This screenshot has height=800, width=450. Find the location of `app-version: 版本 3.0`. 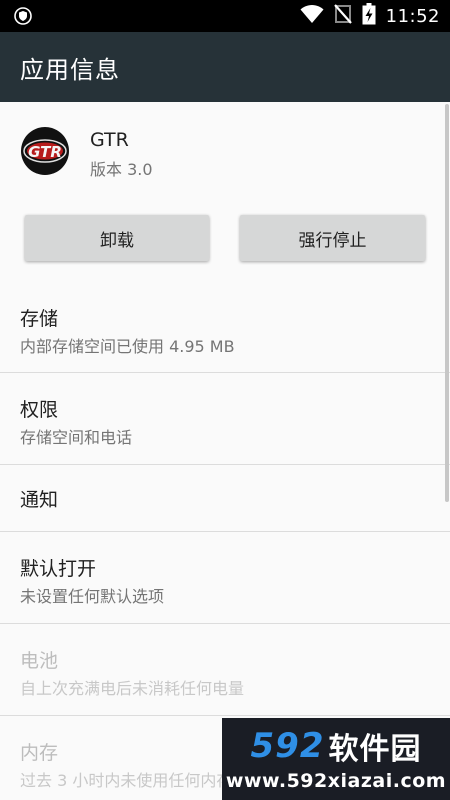

app-version: 版本 3.0 is located at coordinates (121, 169).